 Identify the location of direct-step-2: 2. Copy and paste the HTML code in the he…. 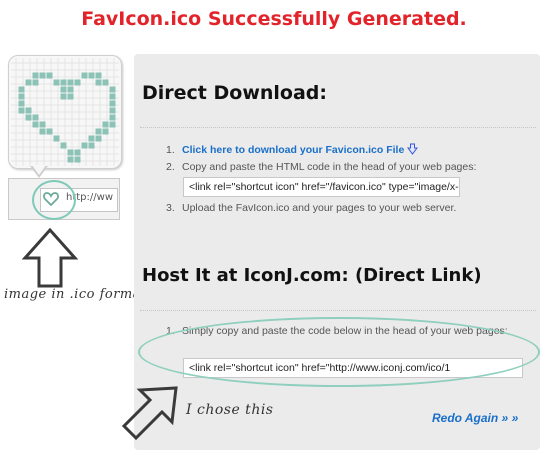
(321, 167).